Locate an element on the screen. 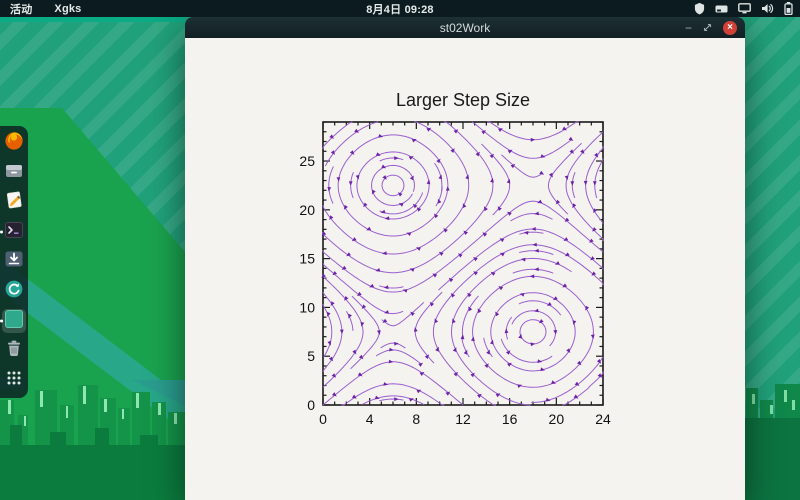  dock-item-files is located at coordinates (14, 173).